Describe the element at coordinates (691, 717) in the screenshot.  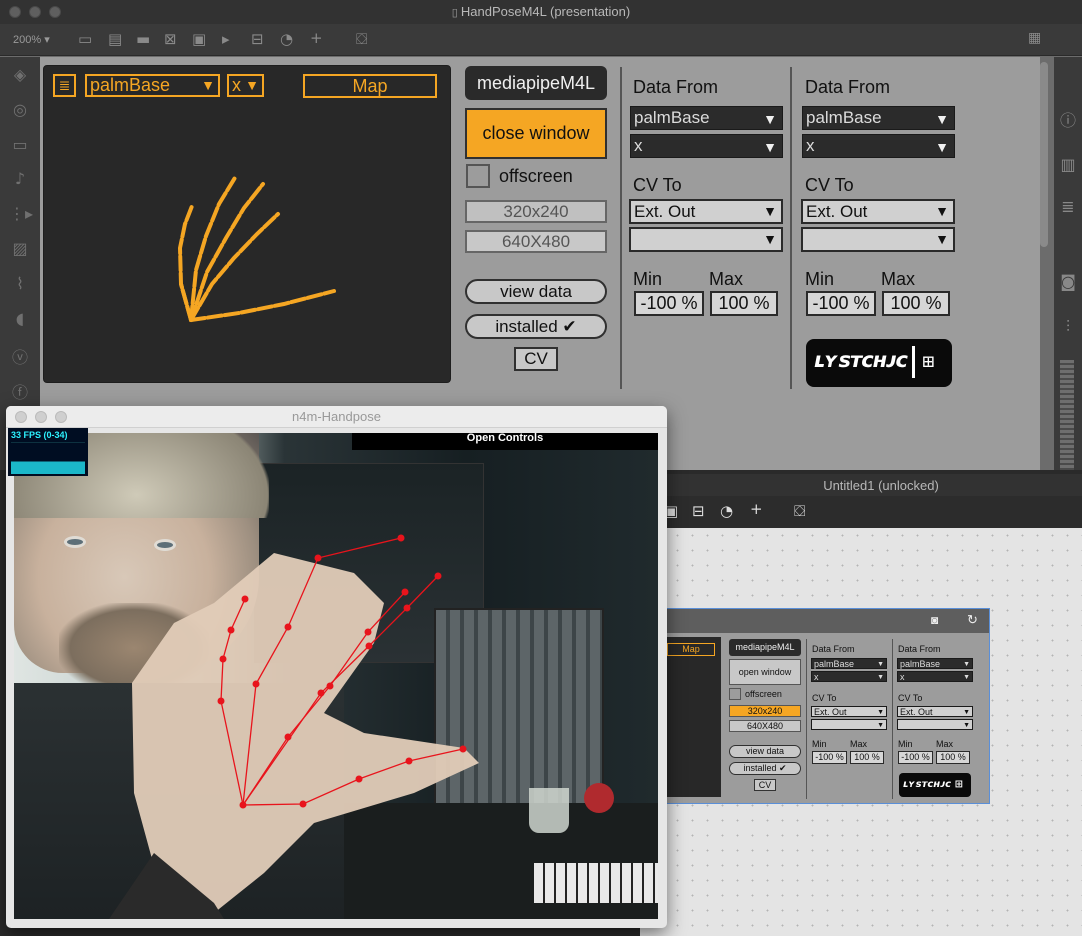
I see `embedded-hand-panel` at that location.